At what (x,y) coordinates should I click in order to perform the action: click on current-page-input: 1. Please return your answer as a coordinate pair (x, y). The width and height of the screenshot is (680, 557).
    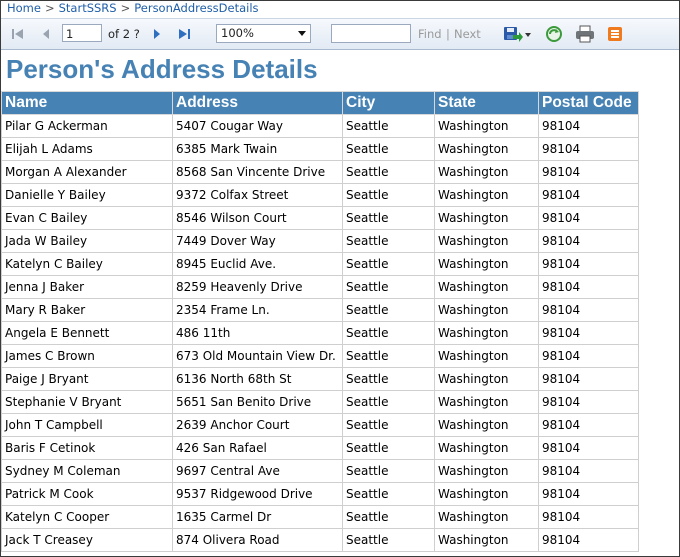
    Looking at the image, I should click on (82, 33).